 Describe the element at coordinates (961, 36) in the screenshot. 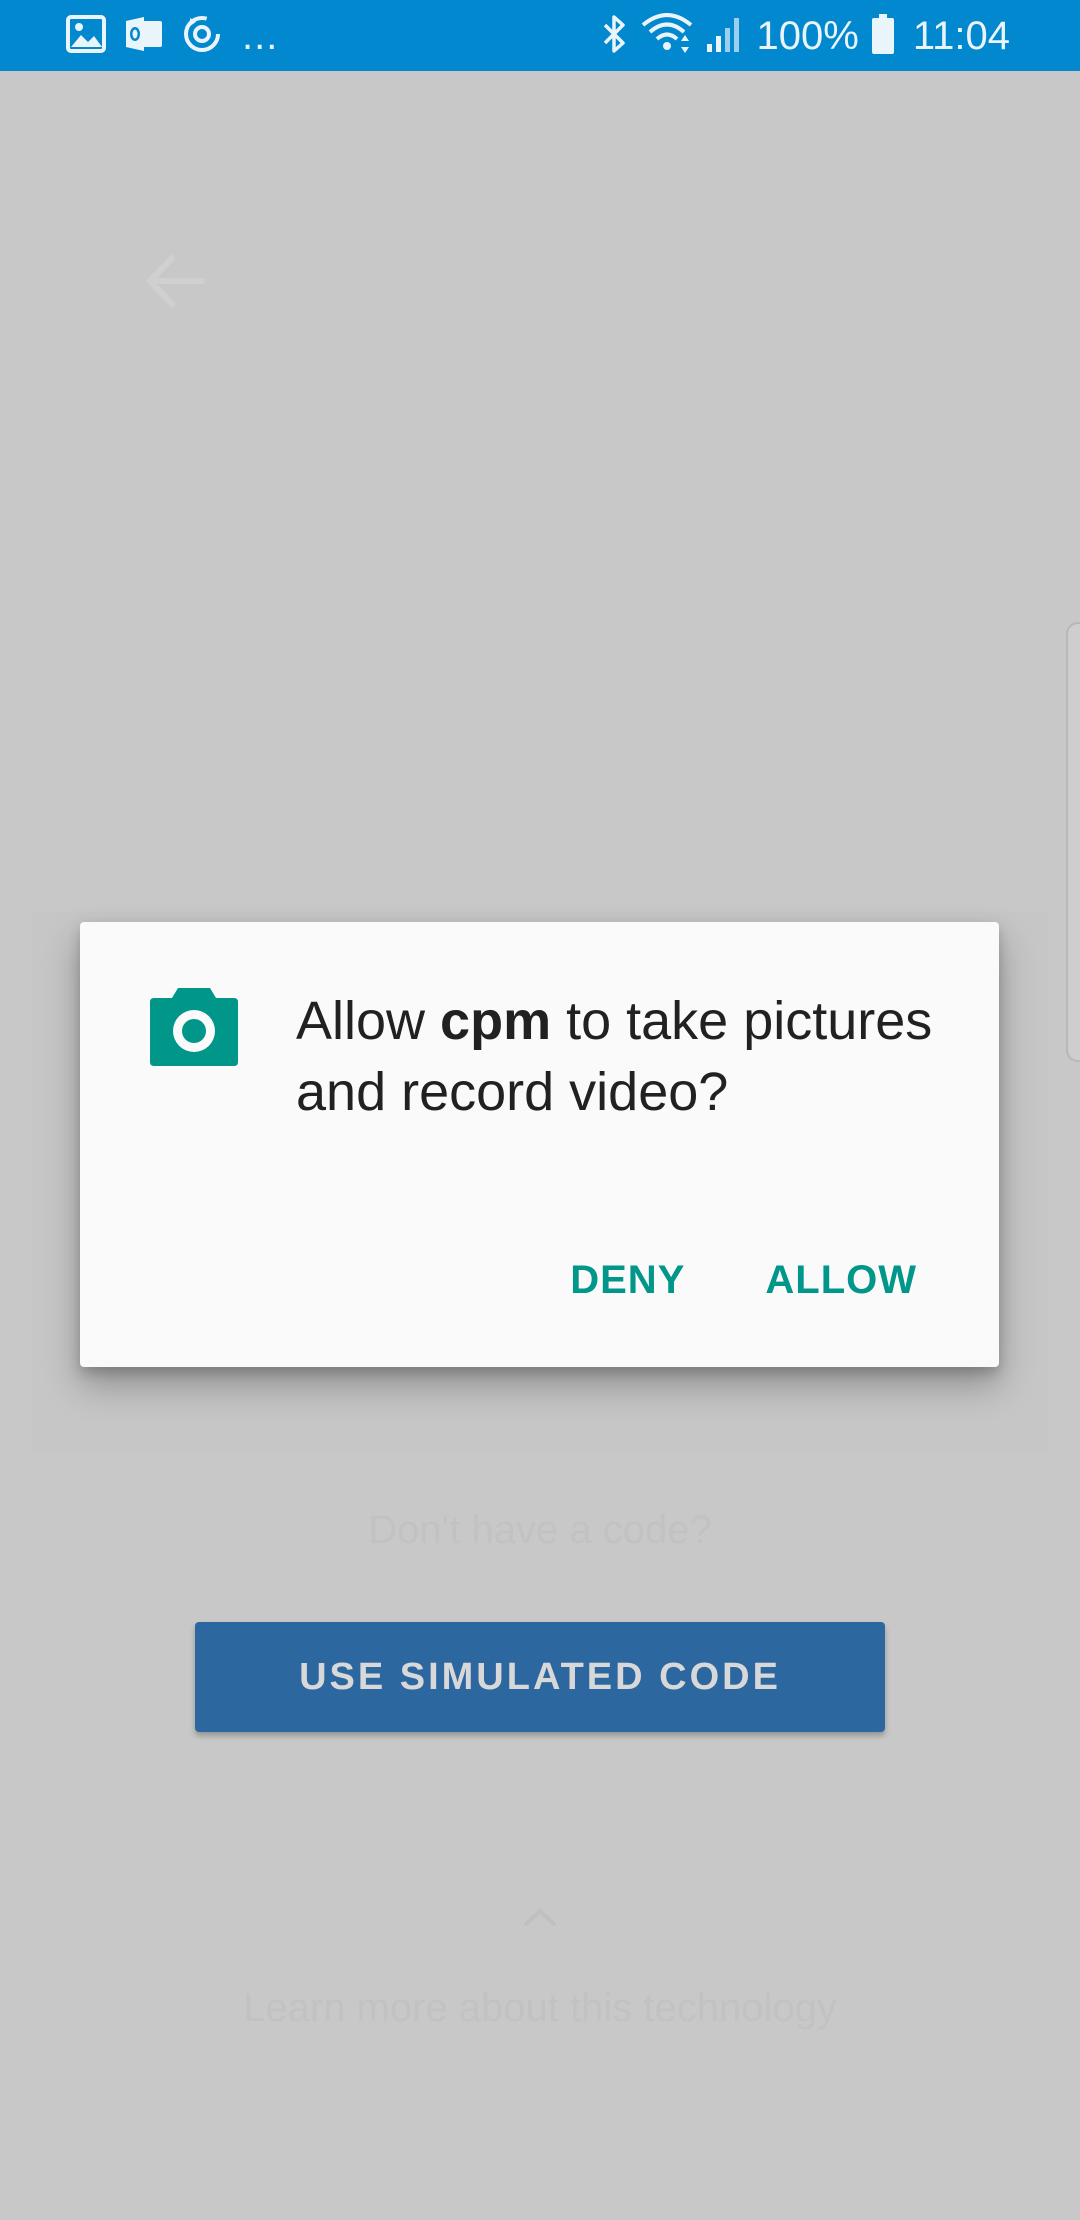

I see `clock: 11:04` at that location.